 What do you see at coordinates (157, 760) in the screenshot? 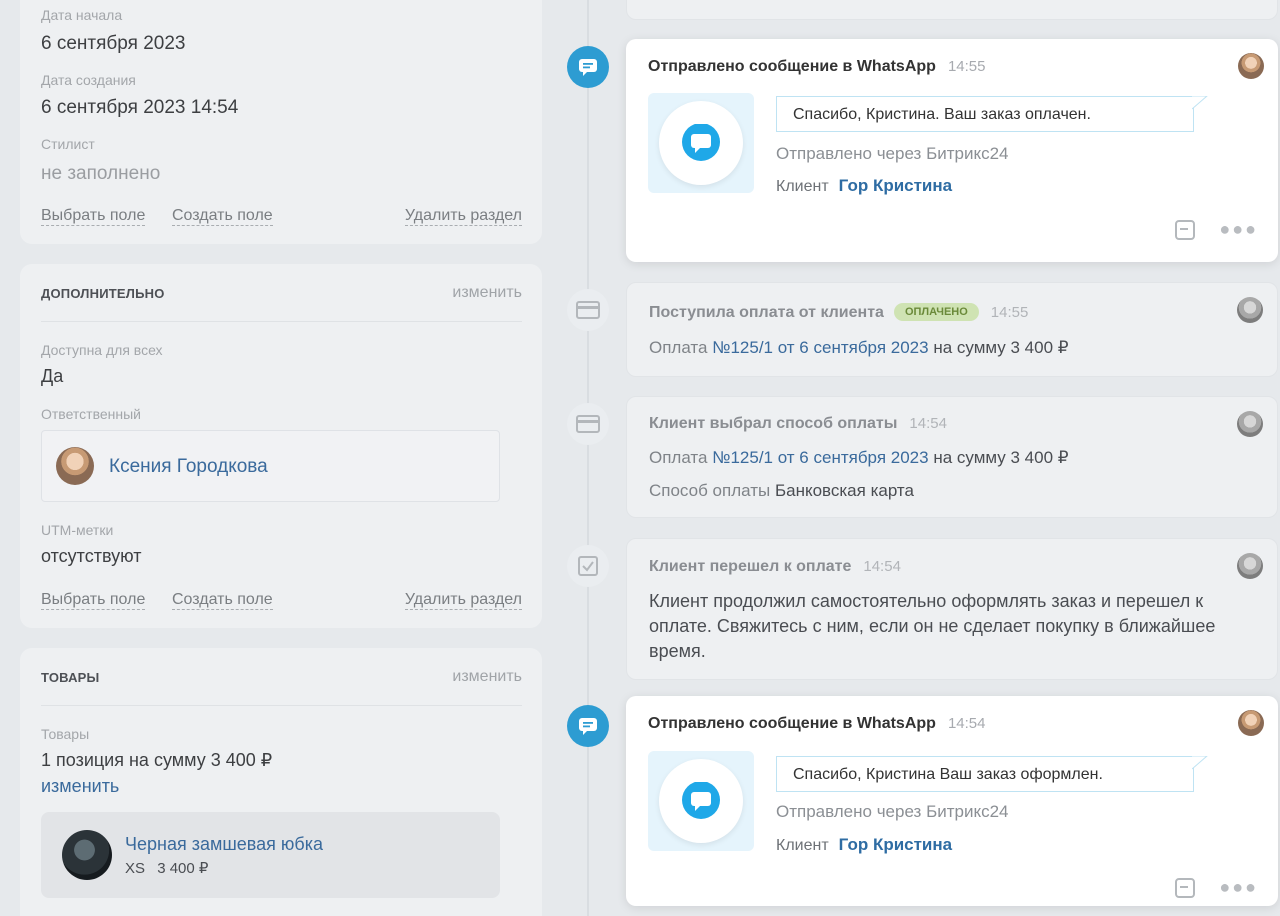
I see `goods-summary: 1 позиция на сумму 3 400 ₽` at bounding box center [157, 760].